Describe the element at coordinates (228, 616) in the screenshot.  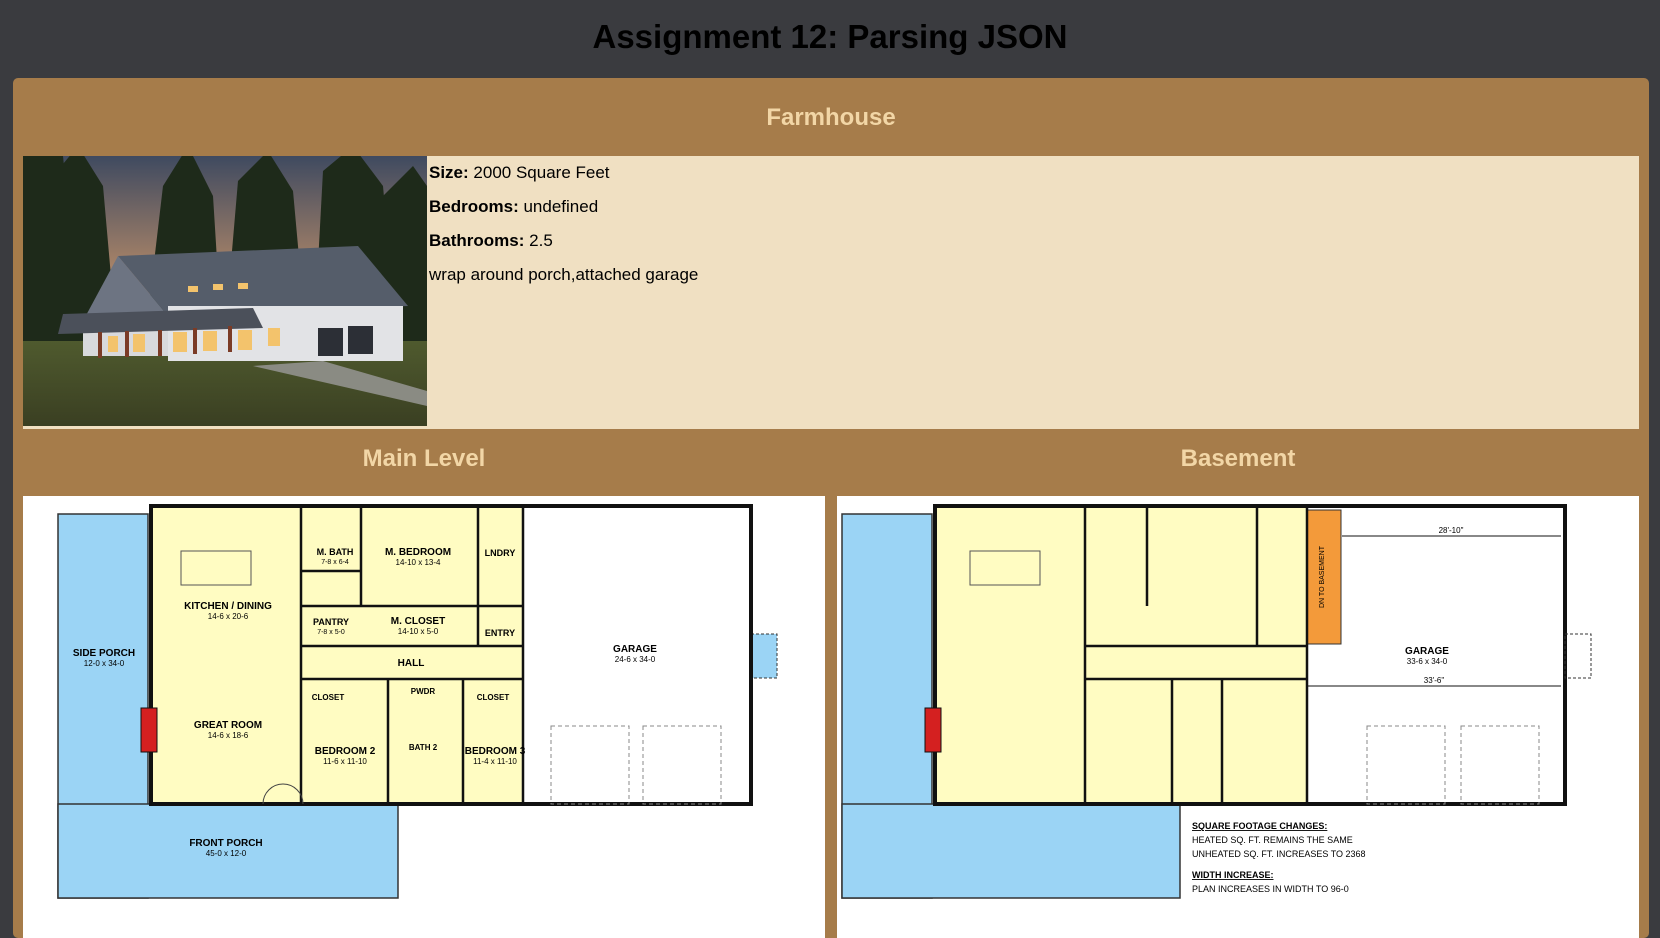
I see `kitchen-dim: 14-6 x 20-6` at that location.